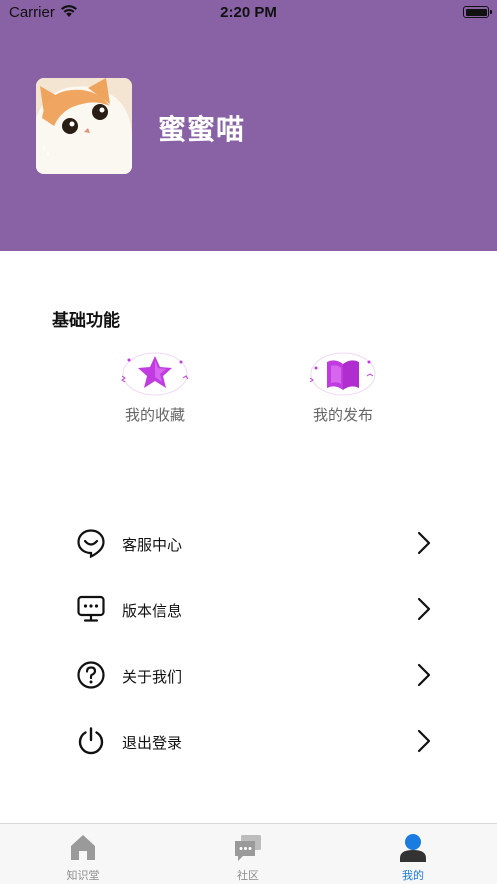 Image resolution: width=497 pixels, height=884 pixels. What do you see at coordinates (477, 12) in the screenshot?
I see `battery-icon` at bounding box center [477, 12].